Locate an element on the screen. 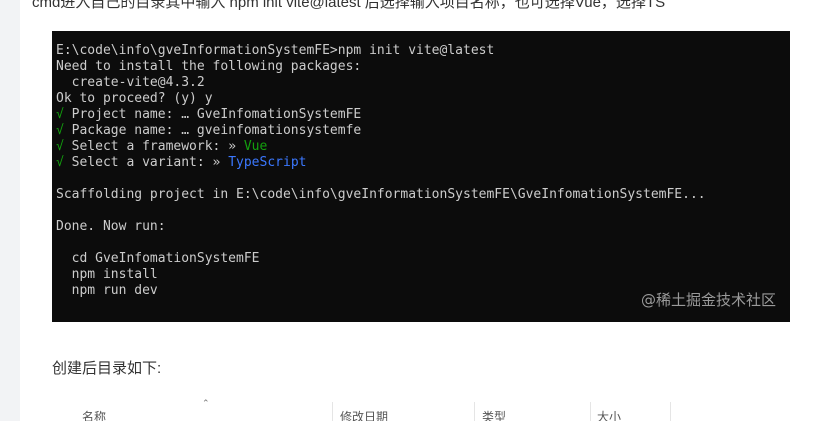  column-header-modified: 修改日期 is located at coordinates (364, 414).